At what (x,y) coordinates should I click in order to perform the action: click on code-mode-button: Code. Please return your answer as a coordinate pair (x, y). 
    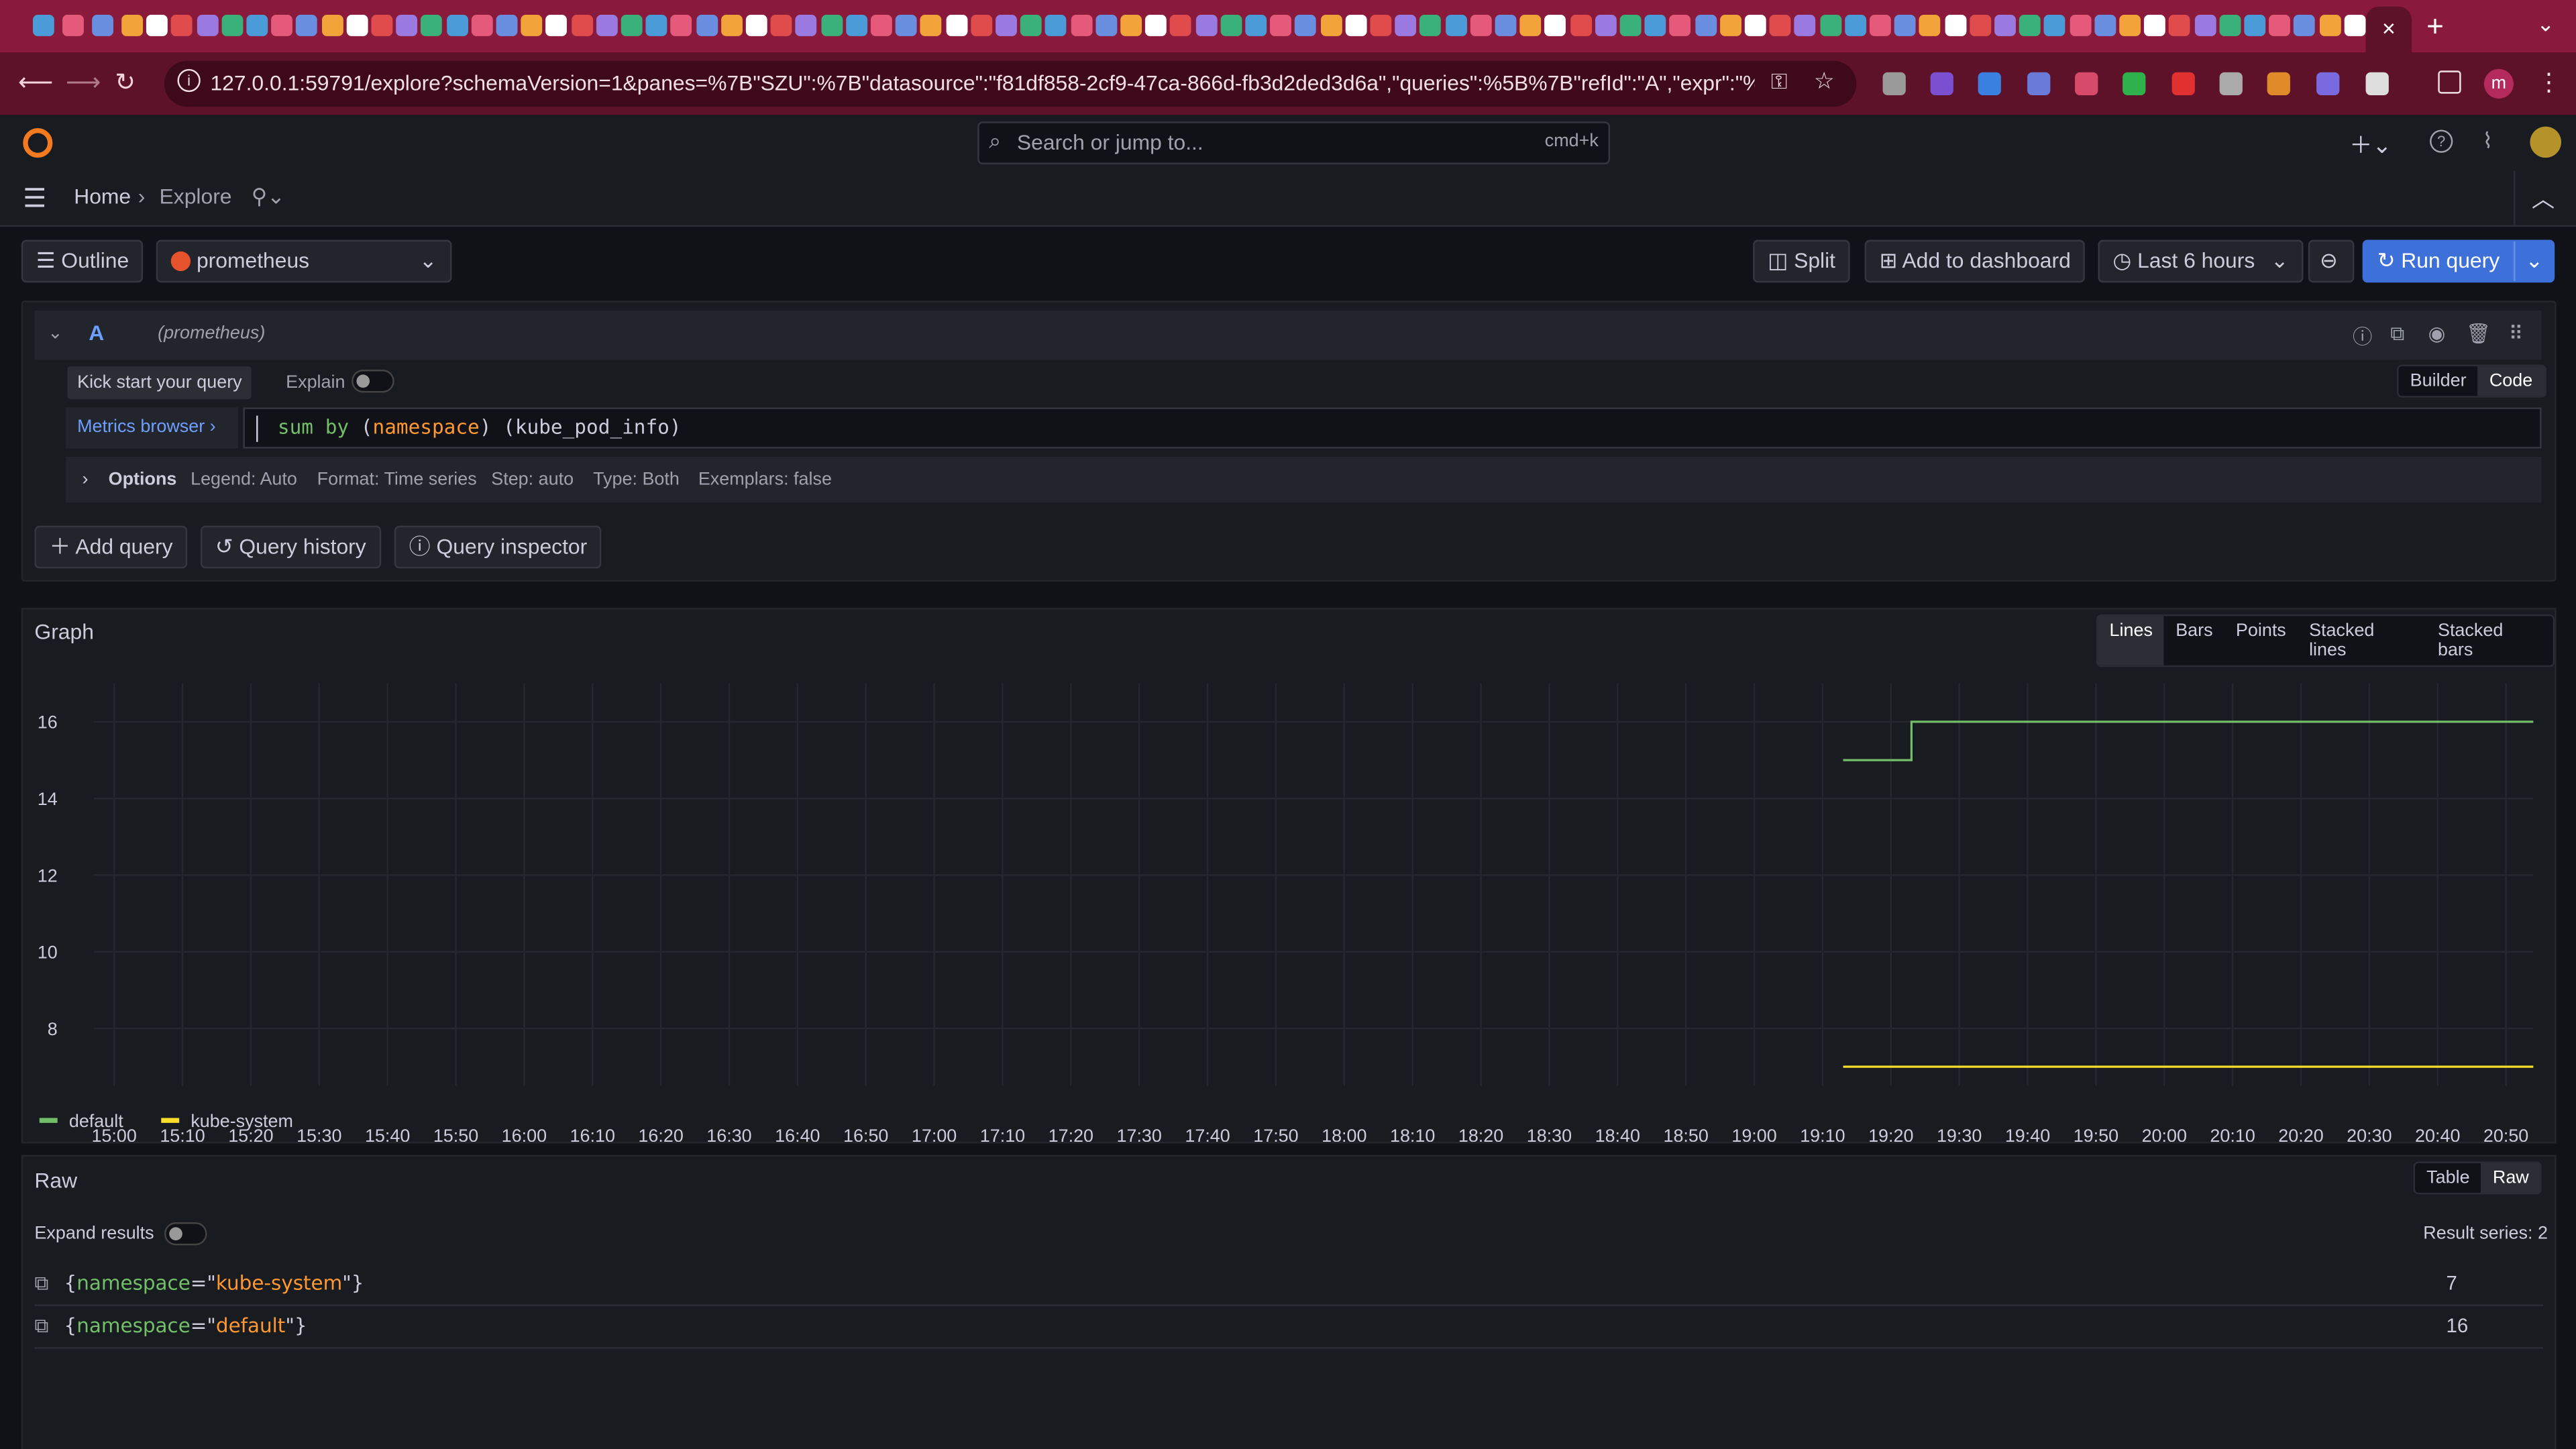
    Looking at the image, I should click on (2510, 381).